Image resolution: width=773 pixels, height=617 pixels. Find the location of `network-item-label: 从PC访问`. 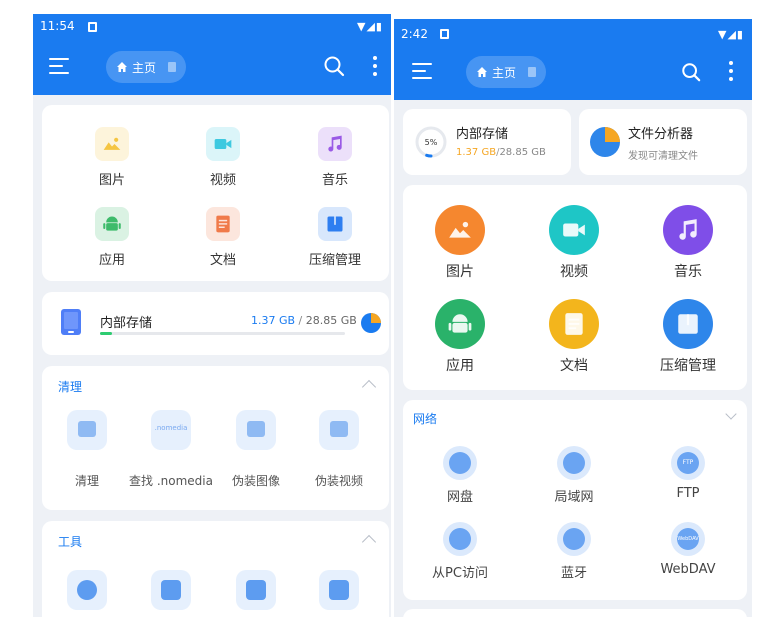

network-item-label: 从PC访问 is located at coordinates (460, 573).